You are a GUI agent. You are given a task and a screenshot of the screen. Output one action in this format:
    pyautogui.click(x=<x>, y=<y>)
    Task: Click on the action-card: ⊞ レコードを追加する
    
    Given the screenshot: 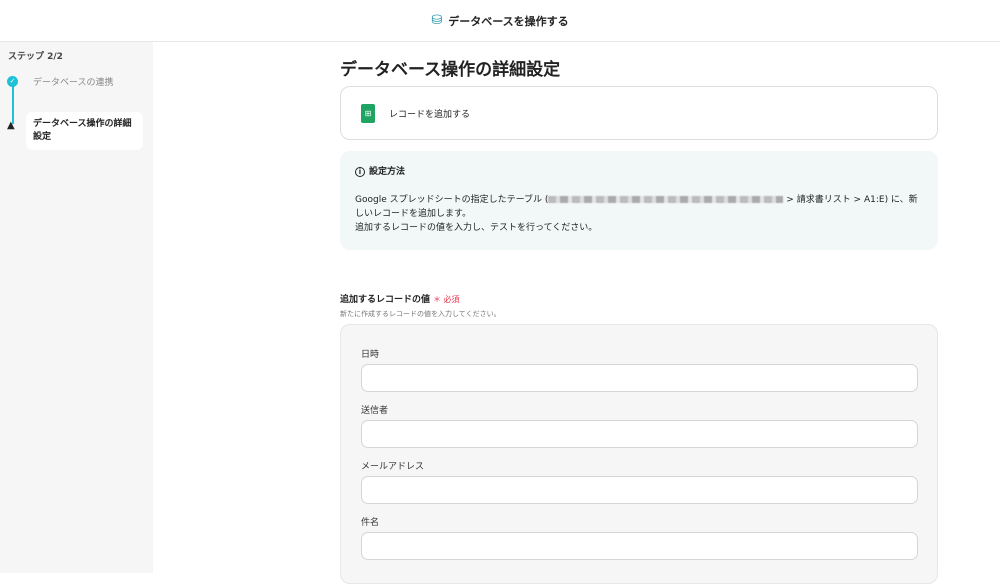 What is the action you would take?
    pyautogui.click(x=639, y=113)
    